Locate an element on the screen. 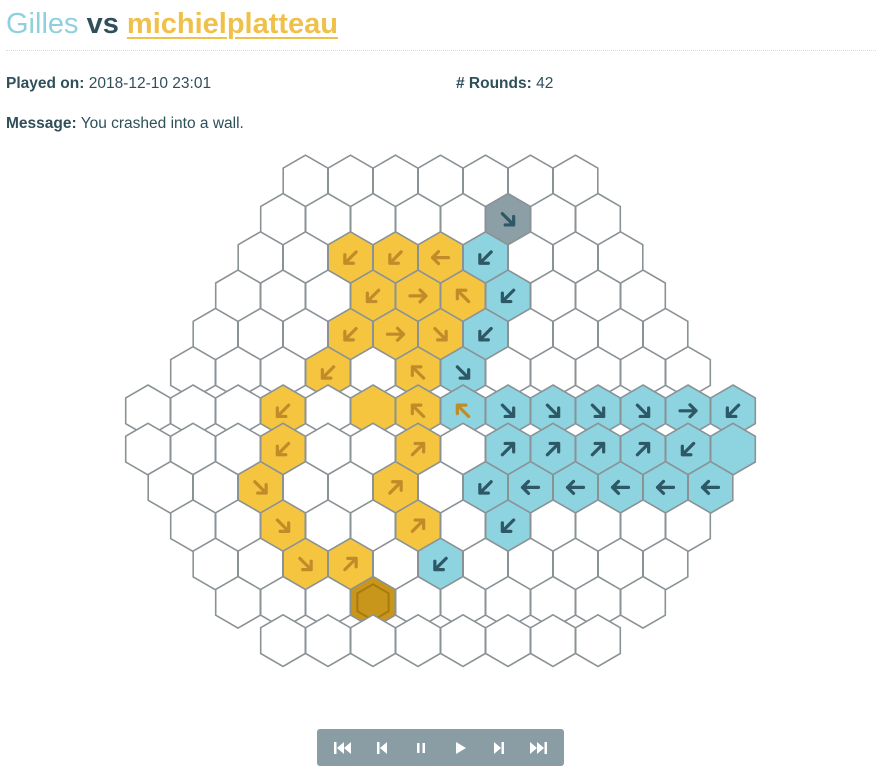 This screenshot has width=882, height=772. skip-start-icon is located at coordinates (342, 747).